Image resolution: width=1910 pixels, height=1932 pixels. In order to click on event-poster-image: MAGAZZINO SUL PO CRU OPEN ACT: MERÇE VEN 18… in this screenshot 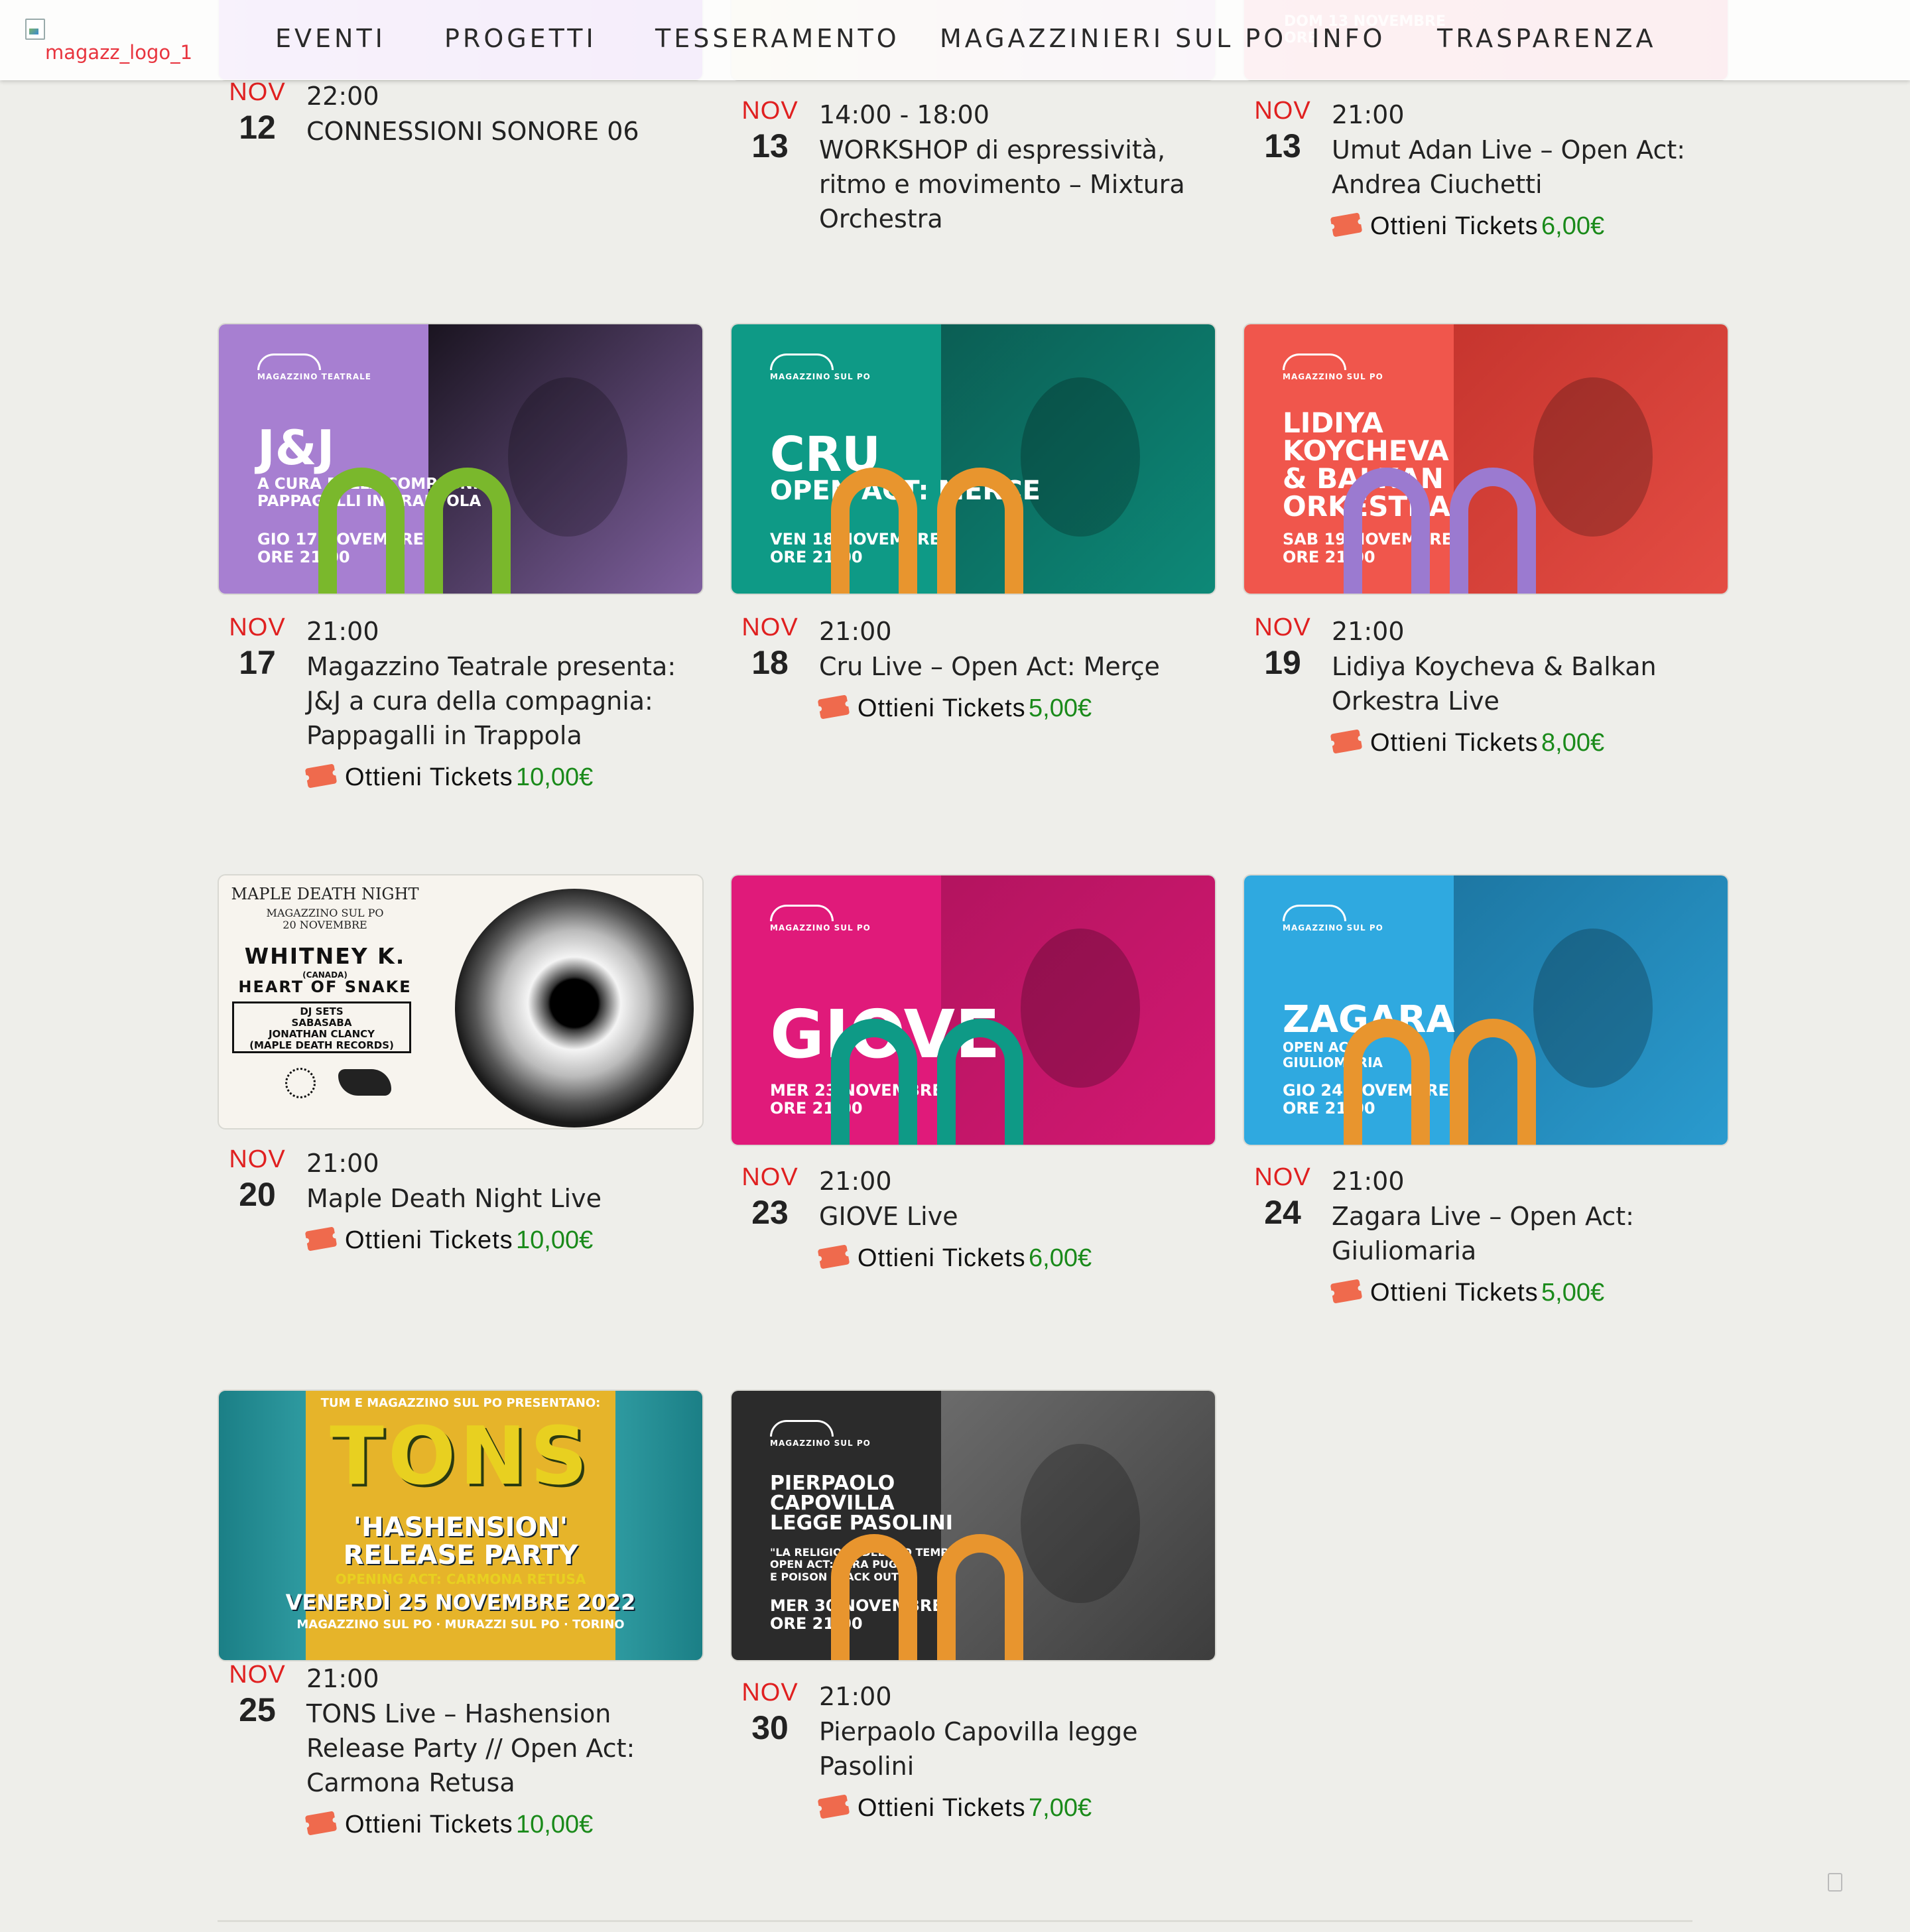, I will do `click(973, 459)`.